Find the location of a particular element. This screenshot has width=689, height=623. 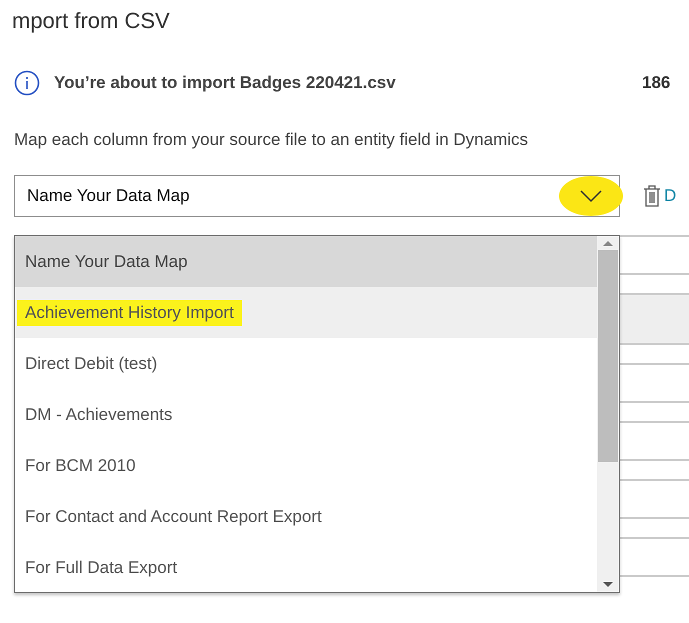

field-row is located at coordinates (654, 319).